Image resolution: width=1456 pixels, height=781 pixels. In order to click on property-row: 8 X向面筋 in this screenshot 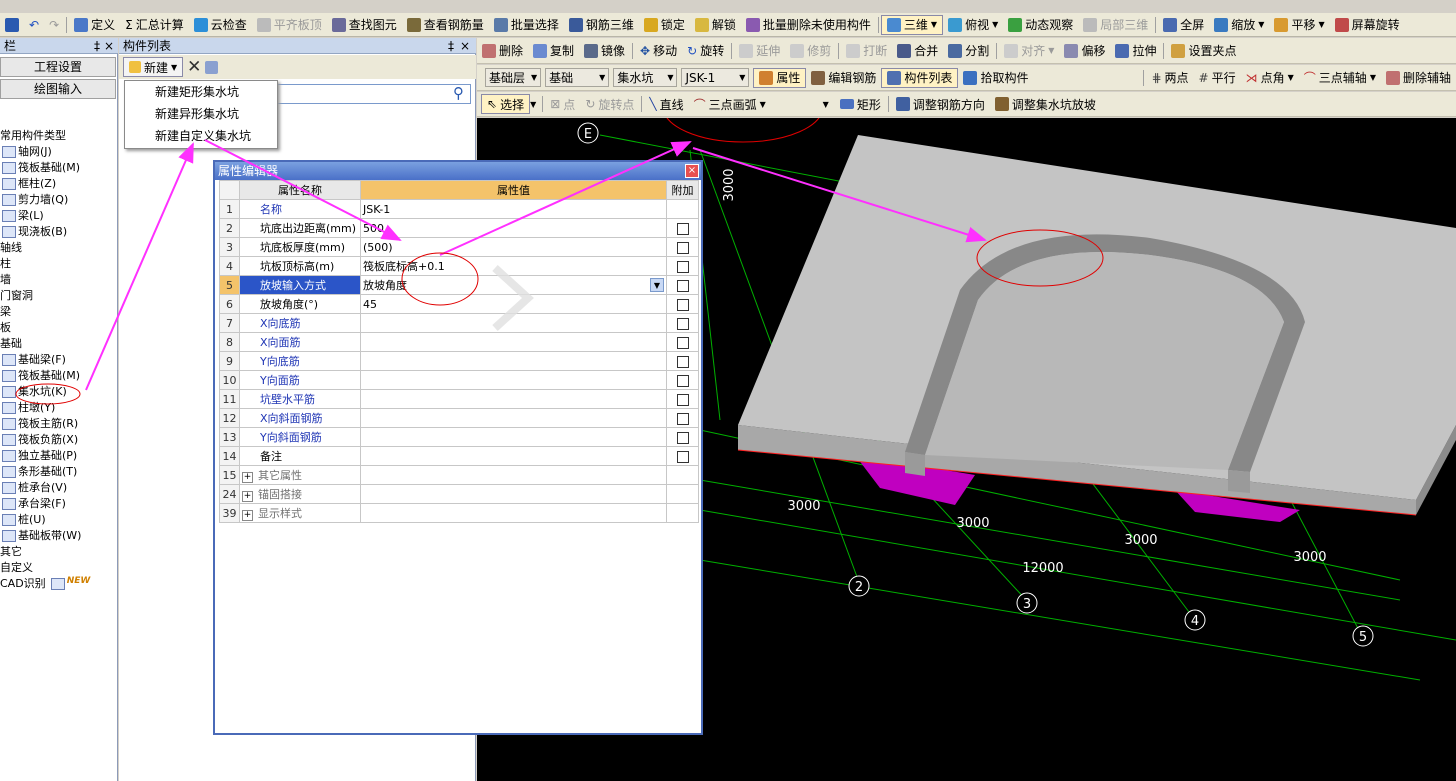, I will do `click(459, 342)`.